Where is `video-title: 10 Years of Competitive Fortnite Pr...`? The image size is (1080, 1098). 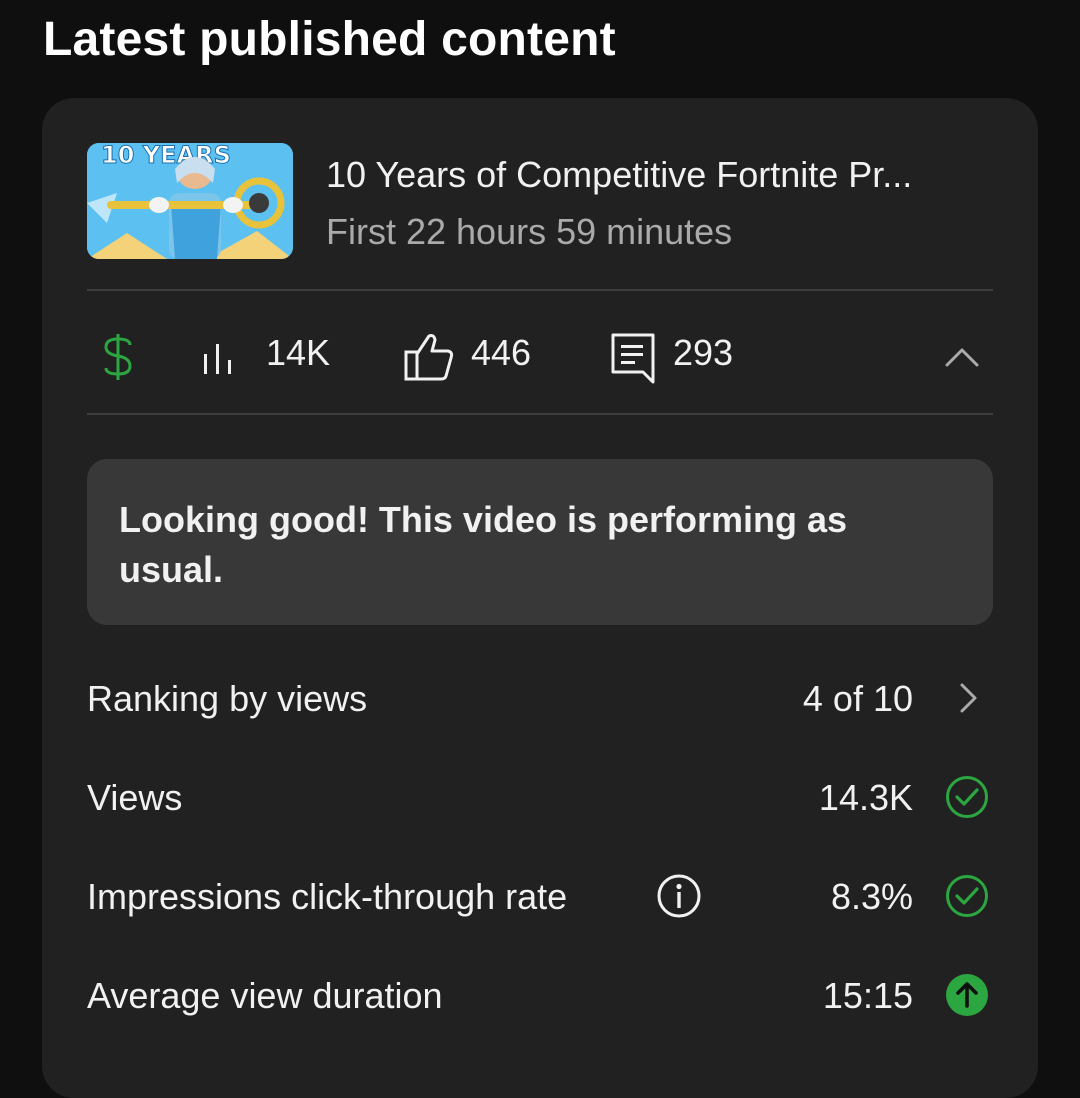
video-title: 10 Years of Competitive Fortnite Pr... is located at coordinates (619, 175).